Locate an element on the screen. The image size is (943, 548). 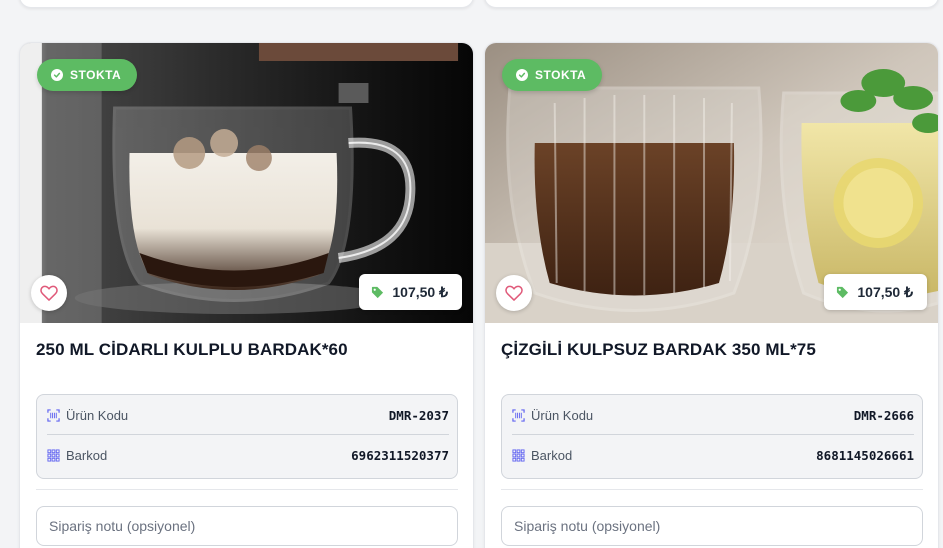
barcode-value: 6962311520377 is located at coordinates (400, 455).